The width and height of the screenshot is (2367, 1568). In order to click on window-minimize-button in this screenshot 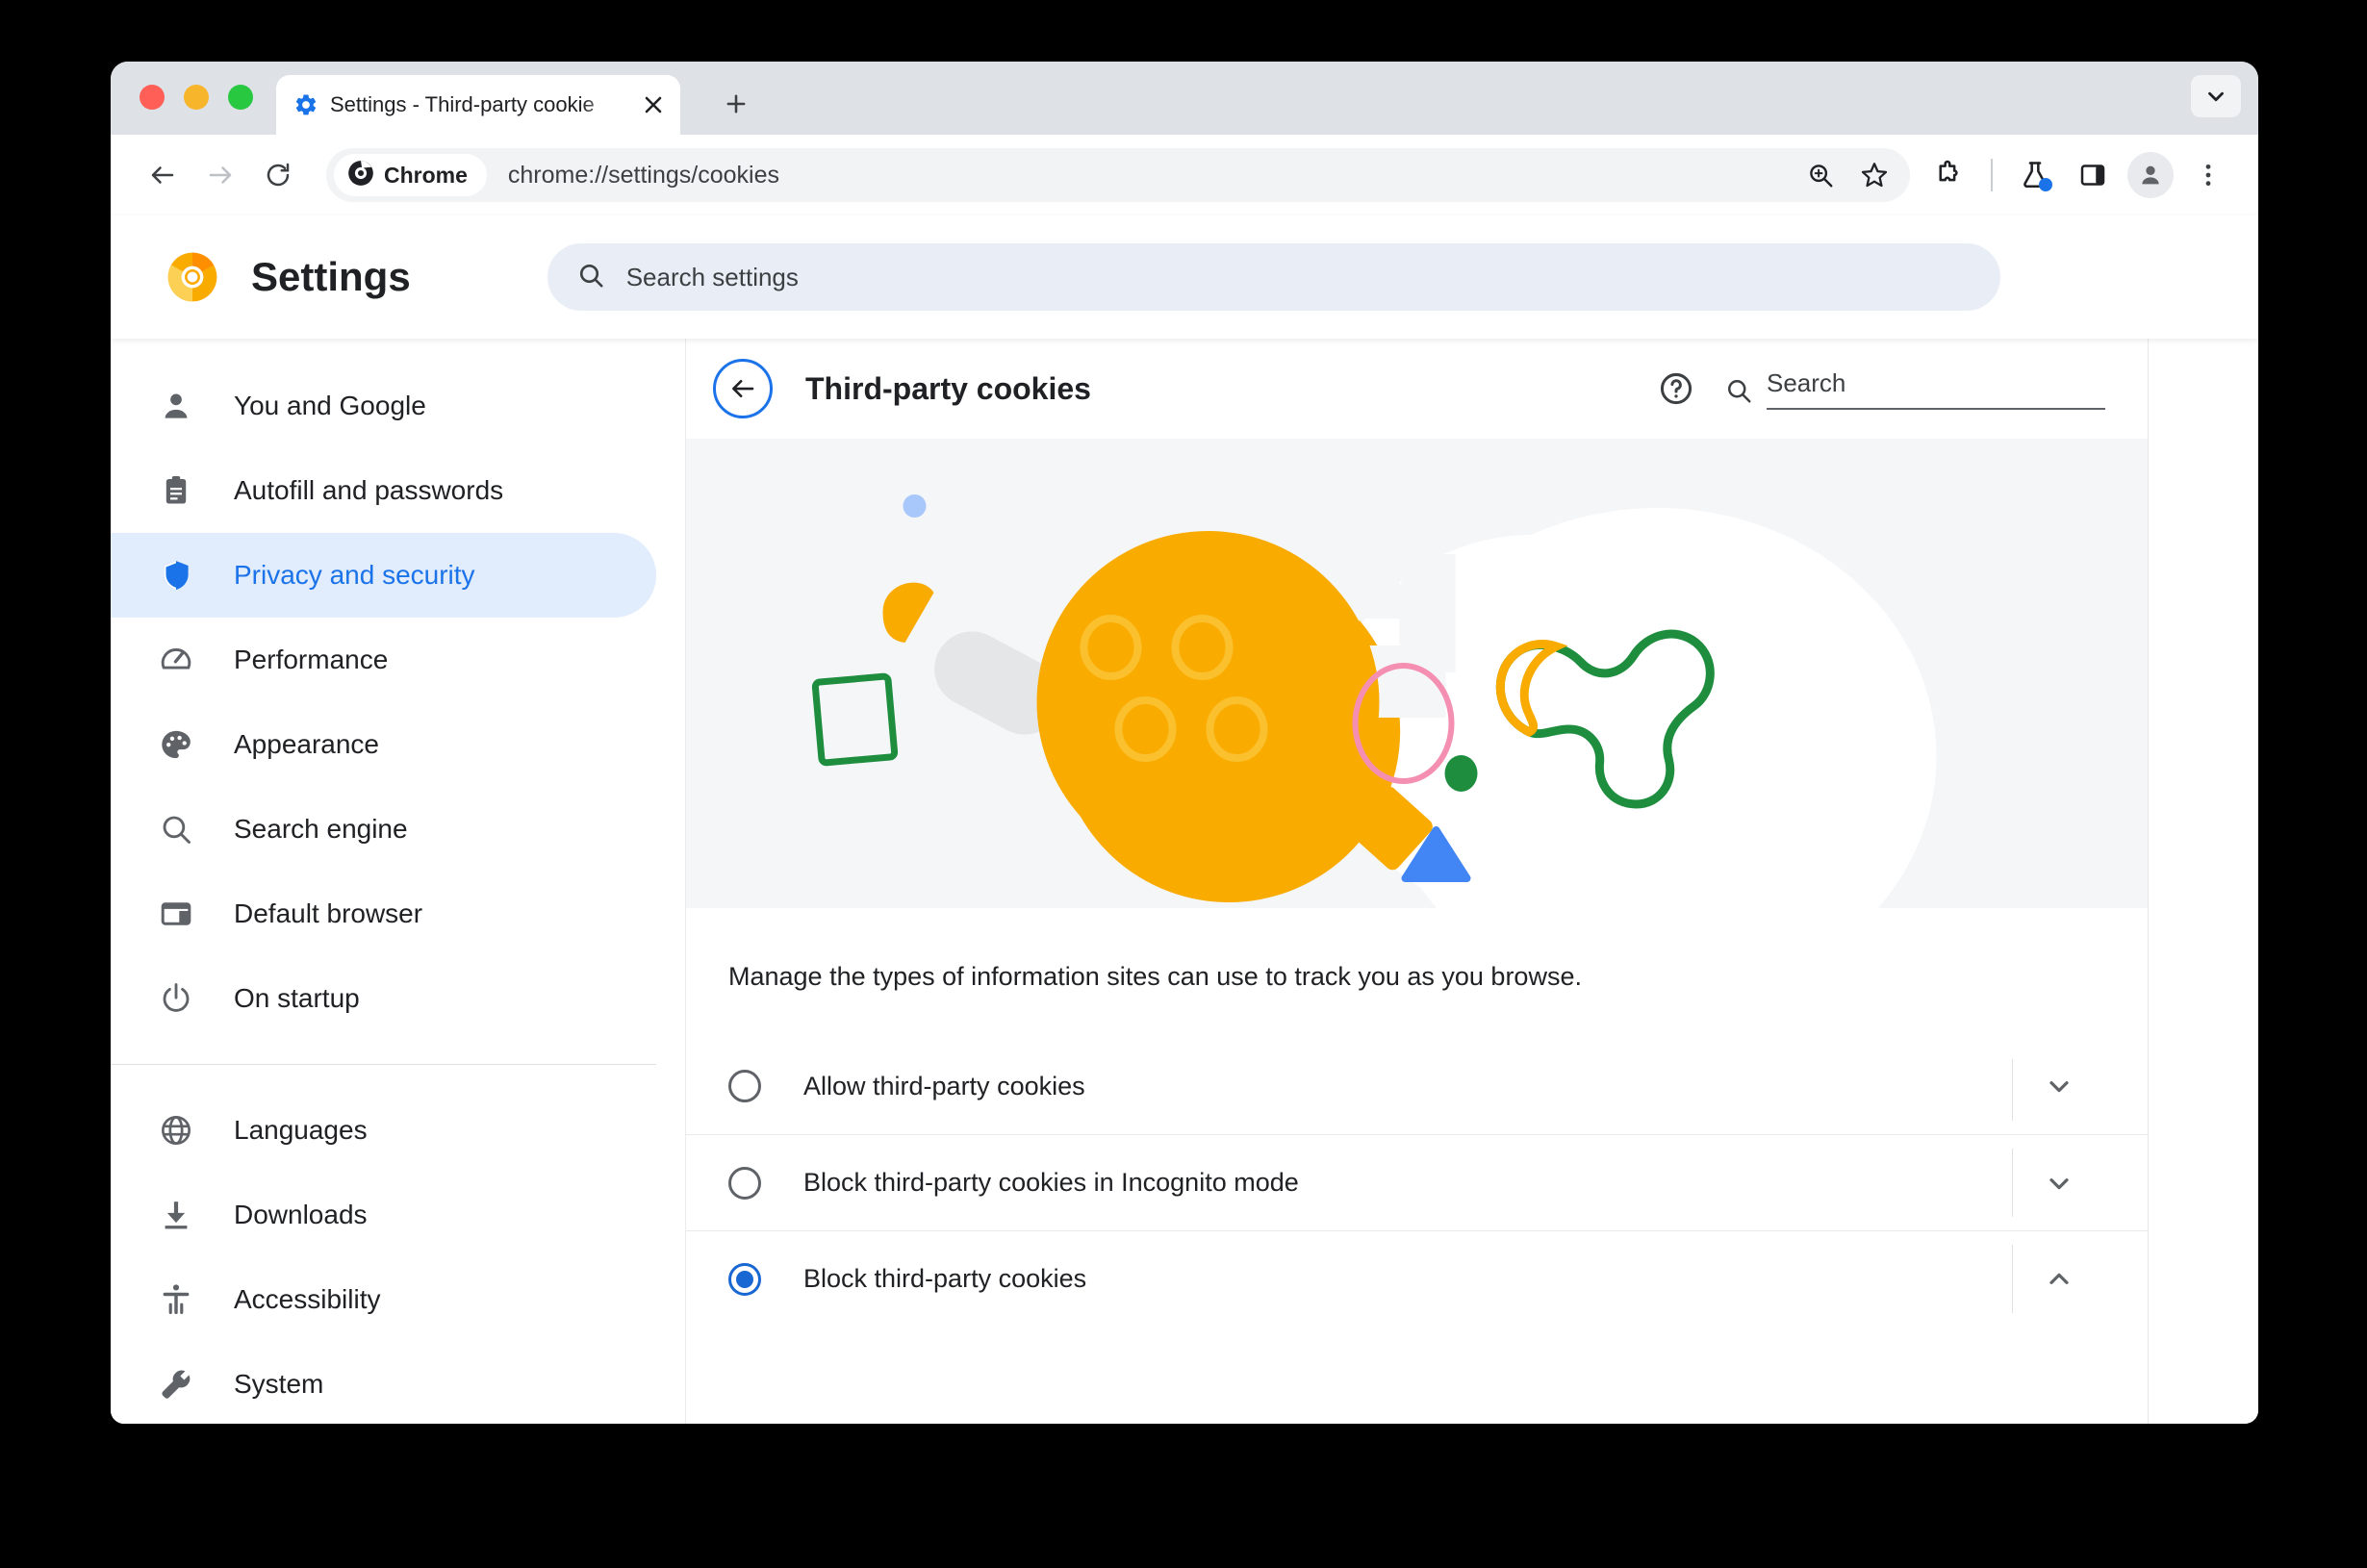, I will do `click(196, 97)`.